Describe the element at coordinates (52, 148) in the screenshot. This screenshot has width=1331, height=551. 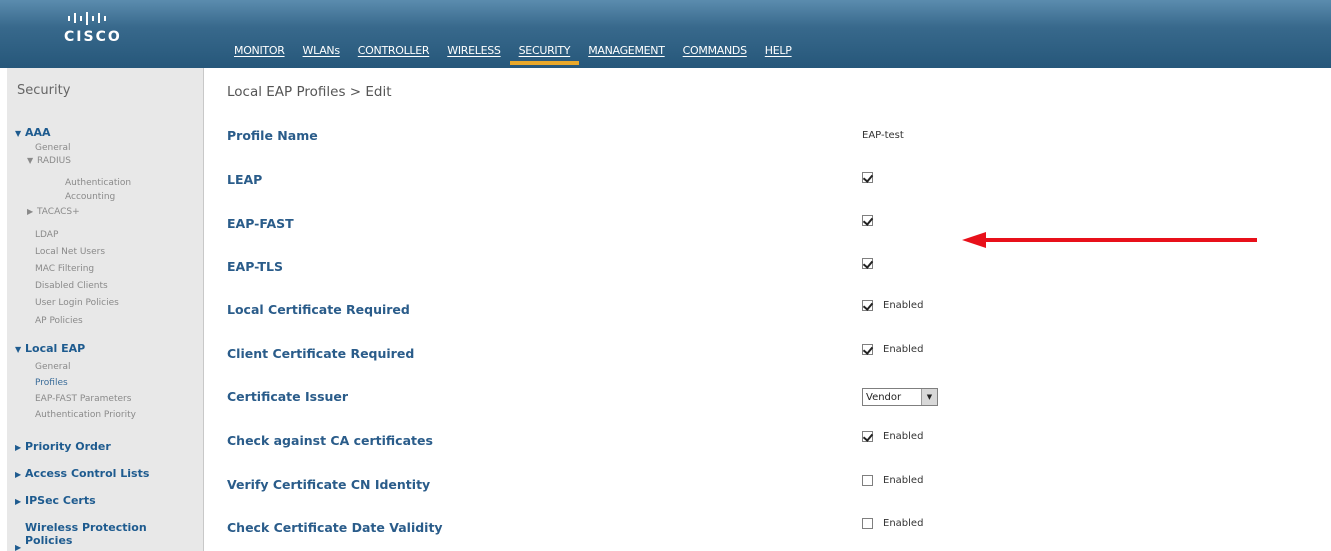
I see `sidebar-item-aaa-general: General` at that location.